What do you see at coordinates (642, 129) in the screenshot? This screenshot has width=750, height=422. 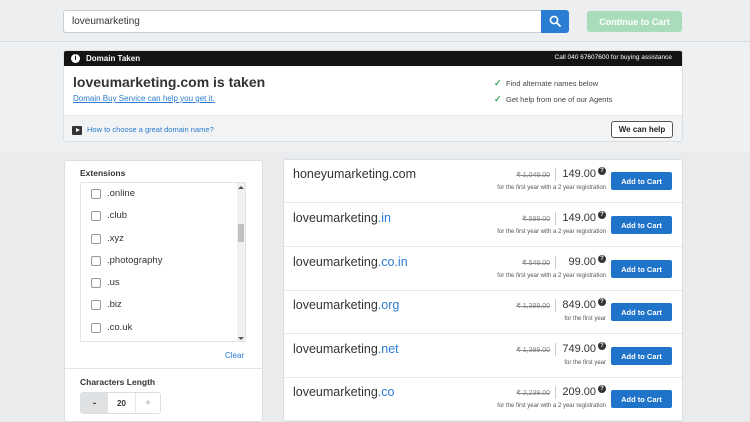 I see `we-can-help-button: We can help` at bounding box center [642, 129].